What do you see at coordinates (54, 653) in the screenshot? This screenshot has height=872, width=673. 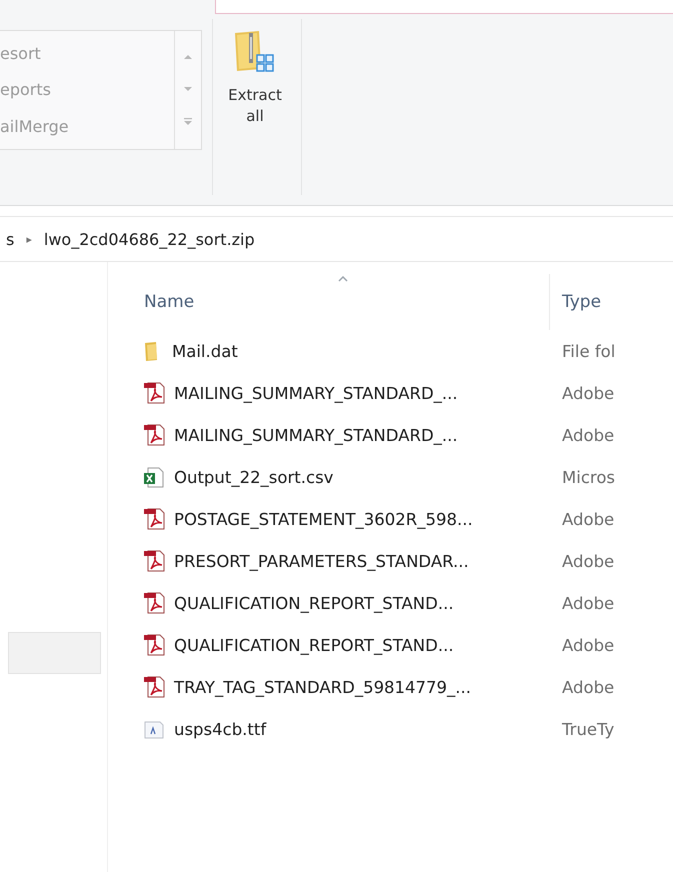 I see `nav-pane-item` at bounding box center [54, 653].